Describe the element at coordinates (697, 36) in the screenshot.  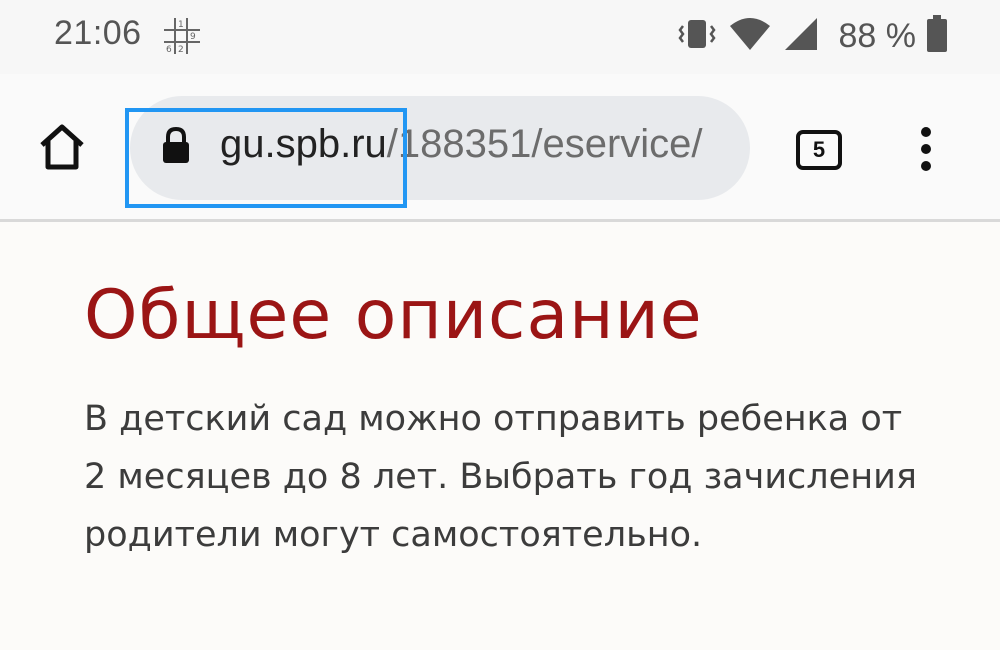
I see `vibrate-icon` at that location.